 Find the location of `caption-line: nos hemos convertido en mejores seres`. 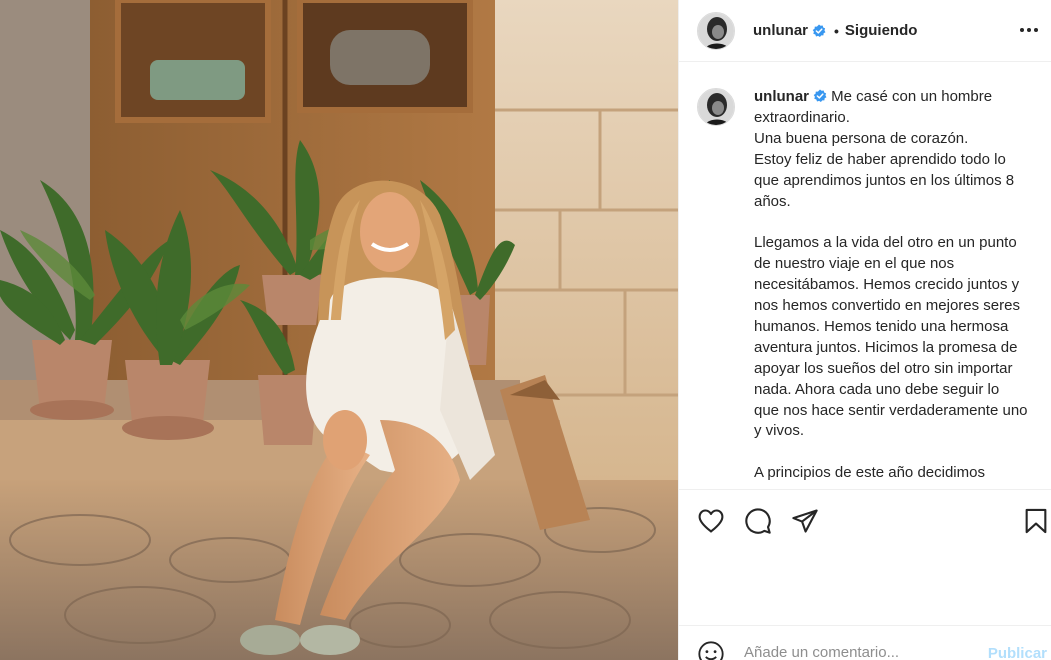

caption-line: nos hemos convertido en mejores seres is located at coordinates (887, 306).